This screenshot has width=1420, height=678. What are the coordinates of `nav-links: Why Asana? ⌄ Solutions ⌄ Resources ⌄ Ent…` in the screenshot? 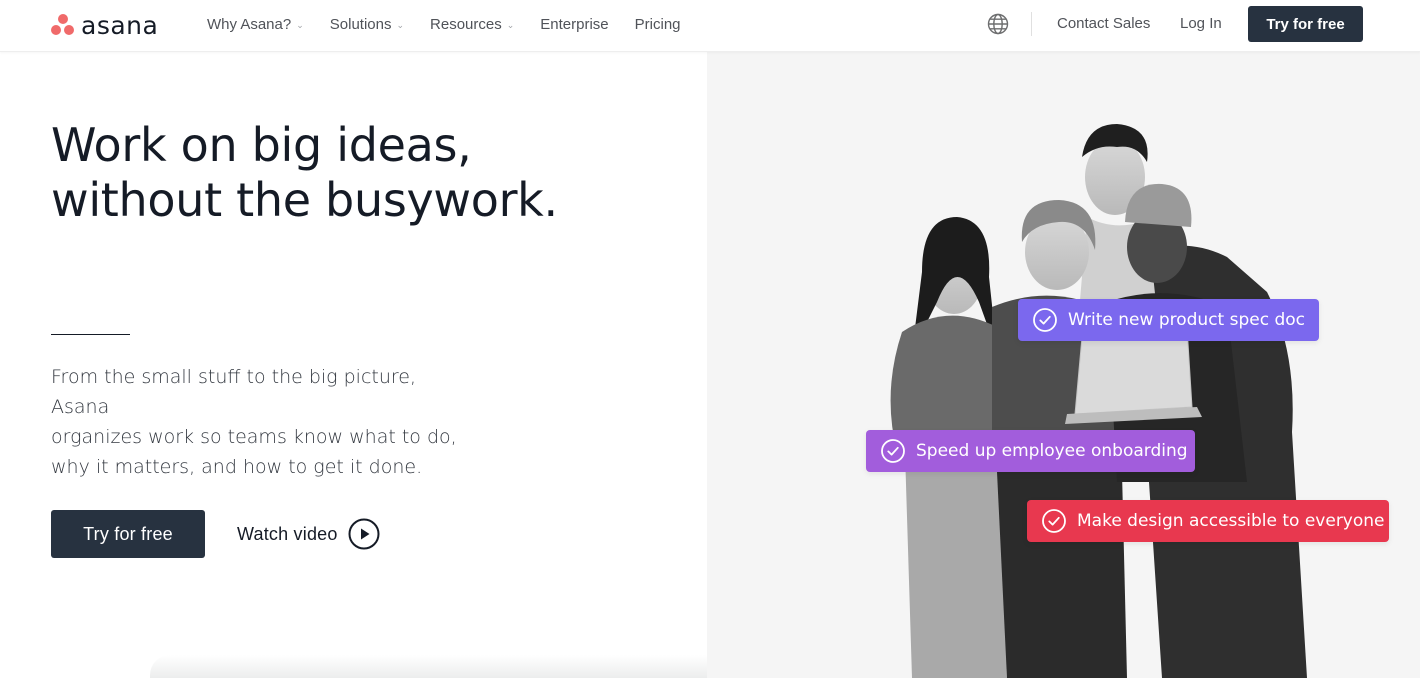 It's located at (457, 24).